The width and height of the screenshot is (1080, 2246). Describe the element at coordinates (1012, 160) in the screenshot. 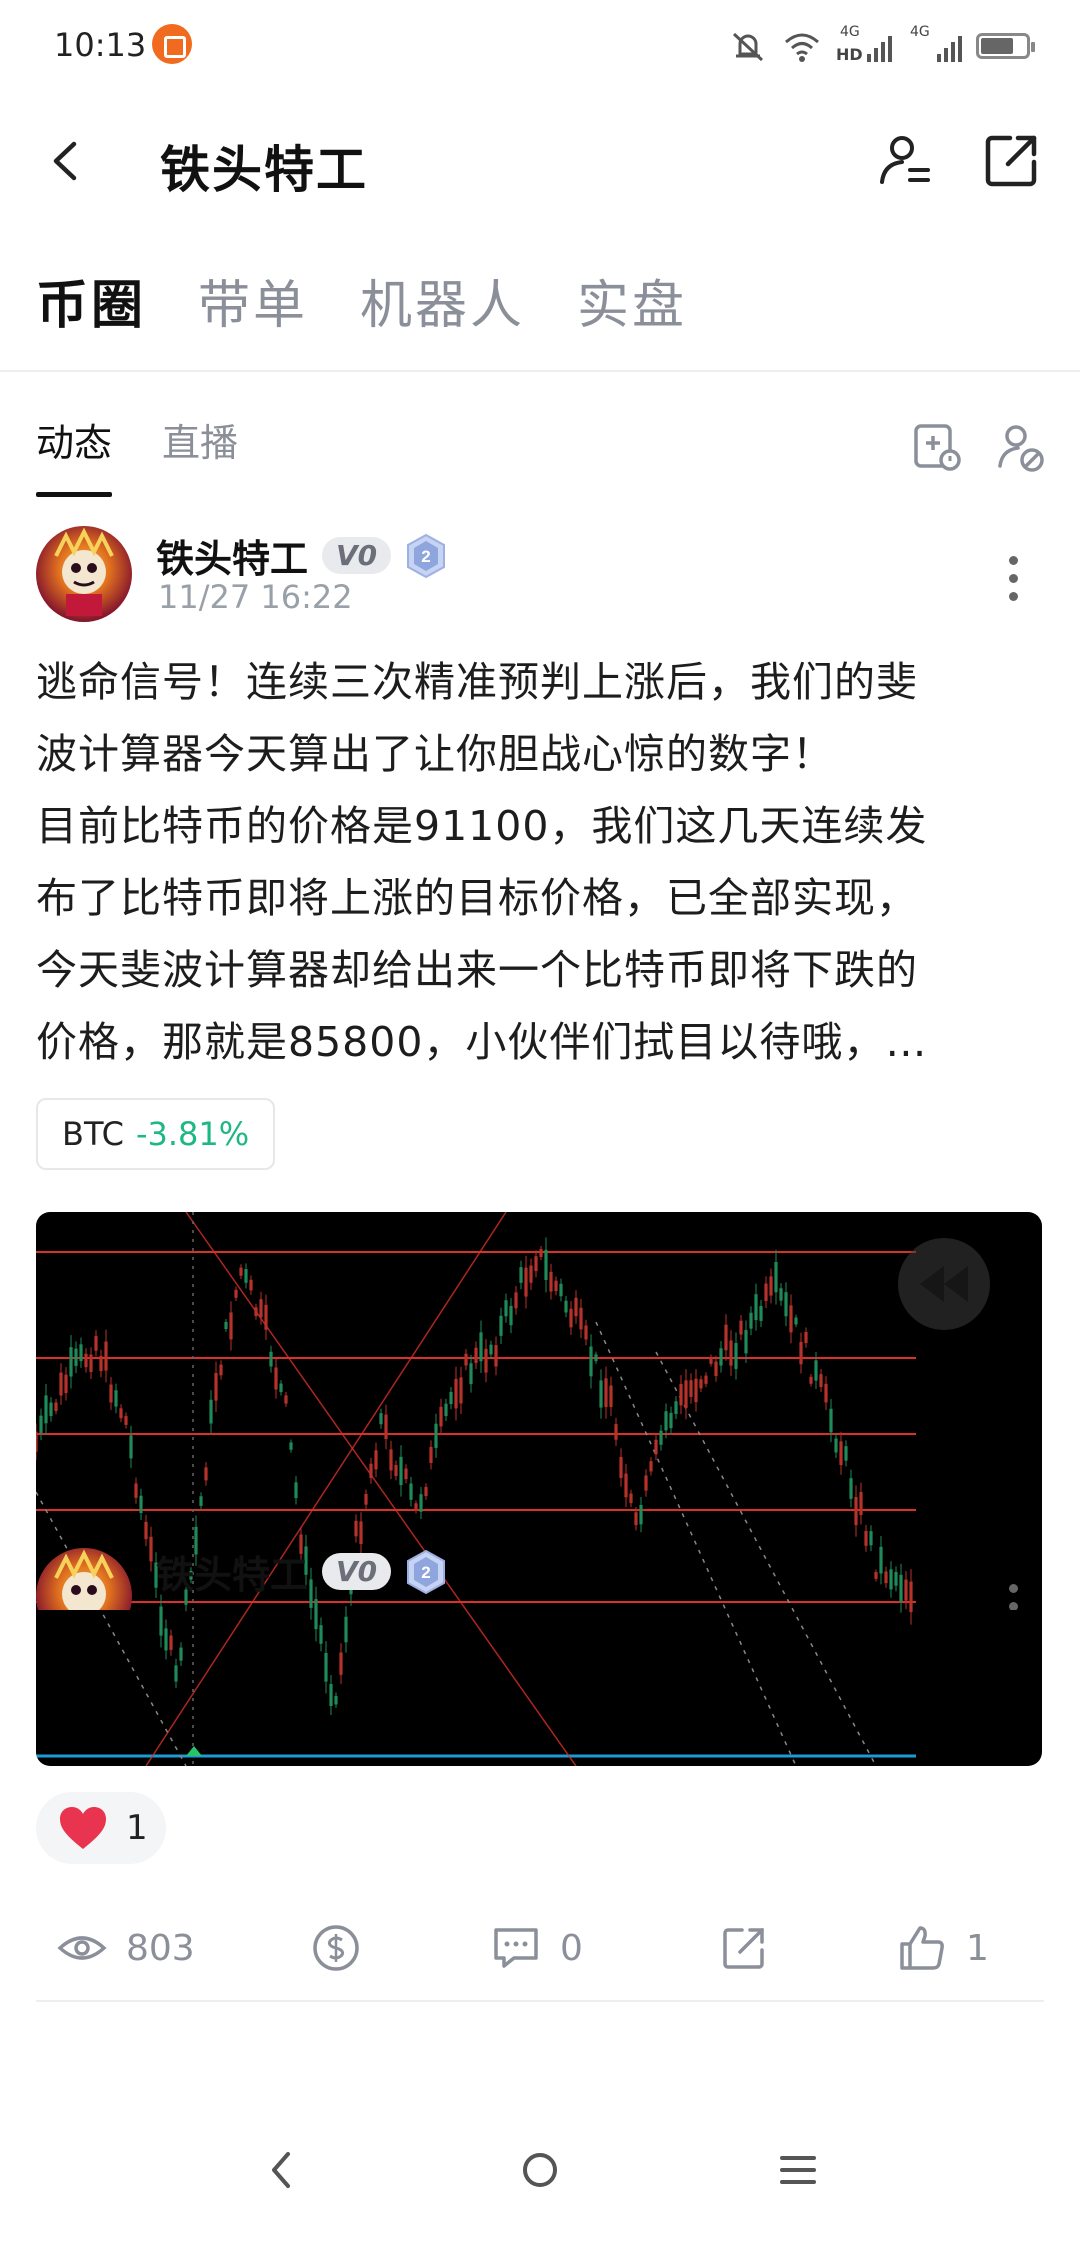

I see `share-external-icon` at that location.